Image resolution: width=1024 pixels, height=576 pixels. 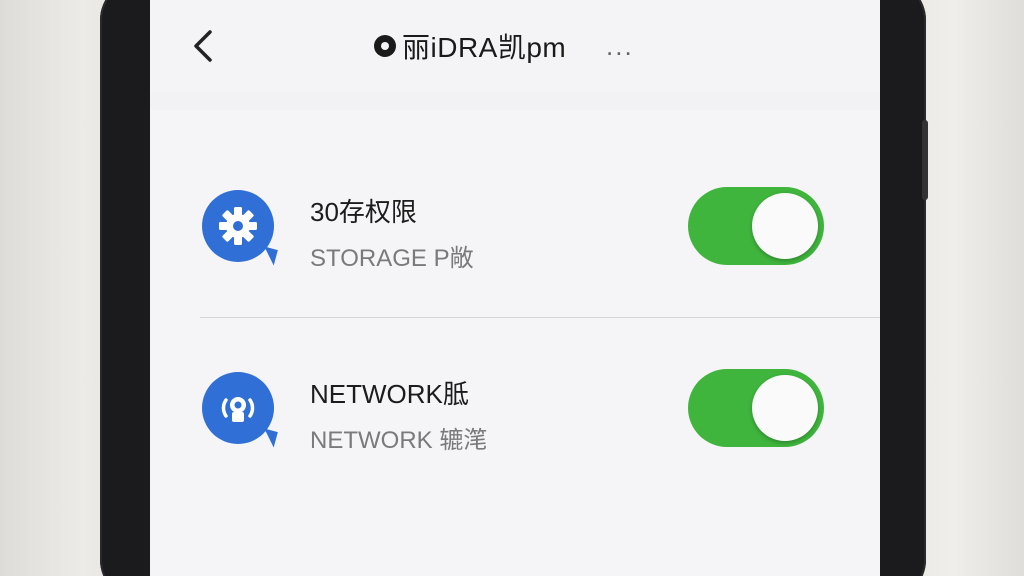 I want to click on chevron-left-icon, so click(x=203, y=46).